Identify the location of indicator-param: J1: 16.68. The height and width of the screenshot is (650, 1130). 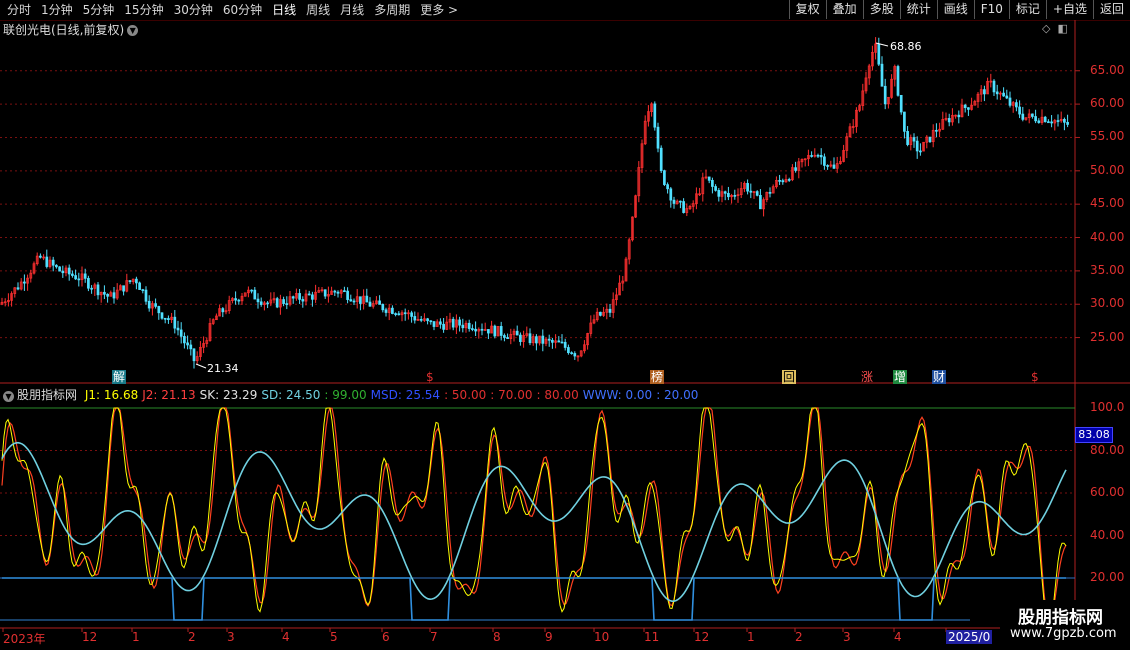
(111, 395).